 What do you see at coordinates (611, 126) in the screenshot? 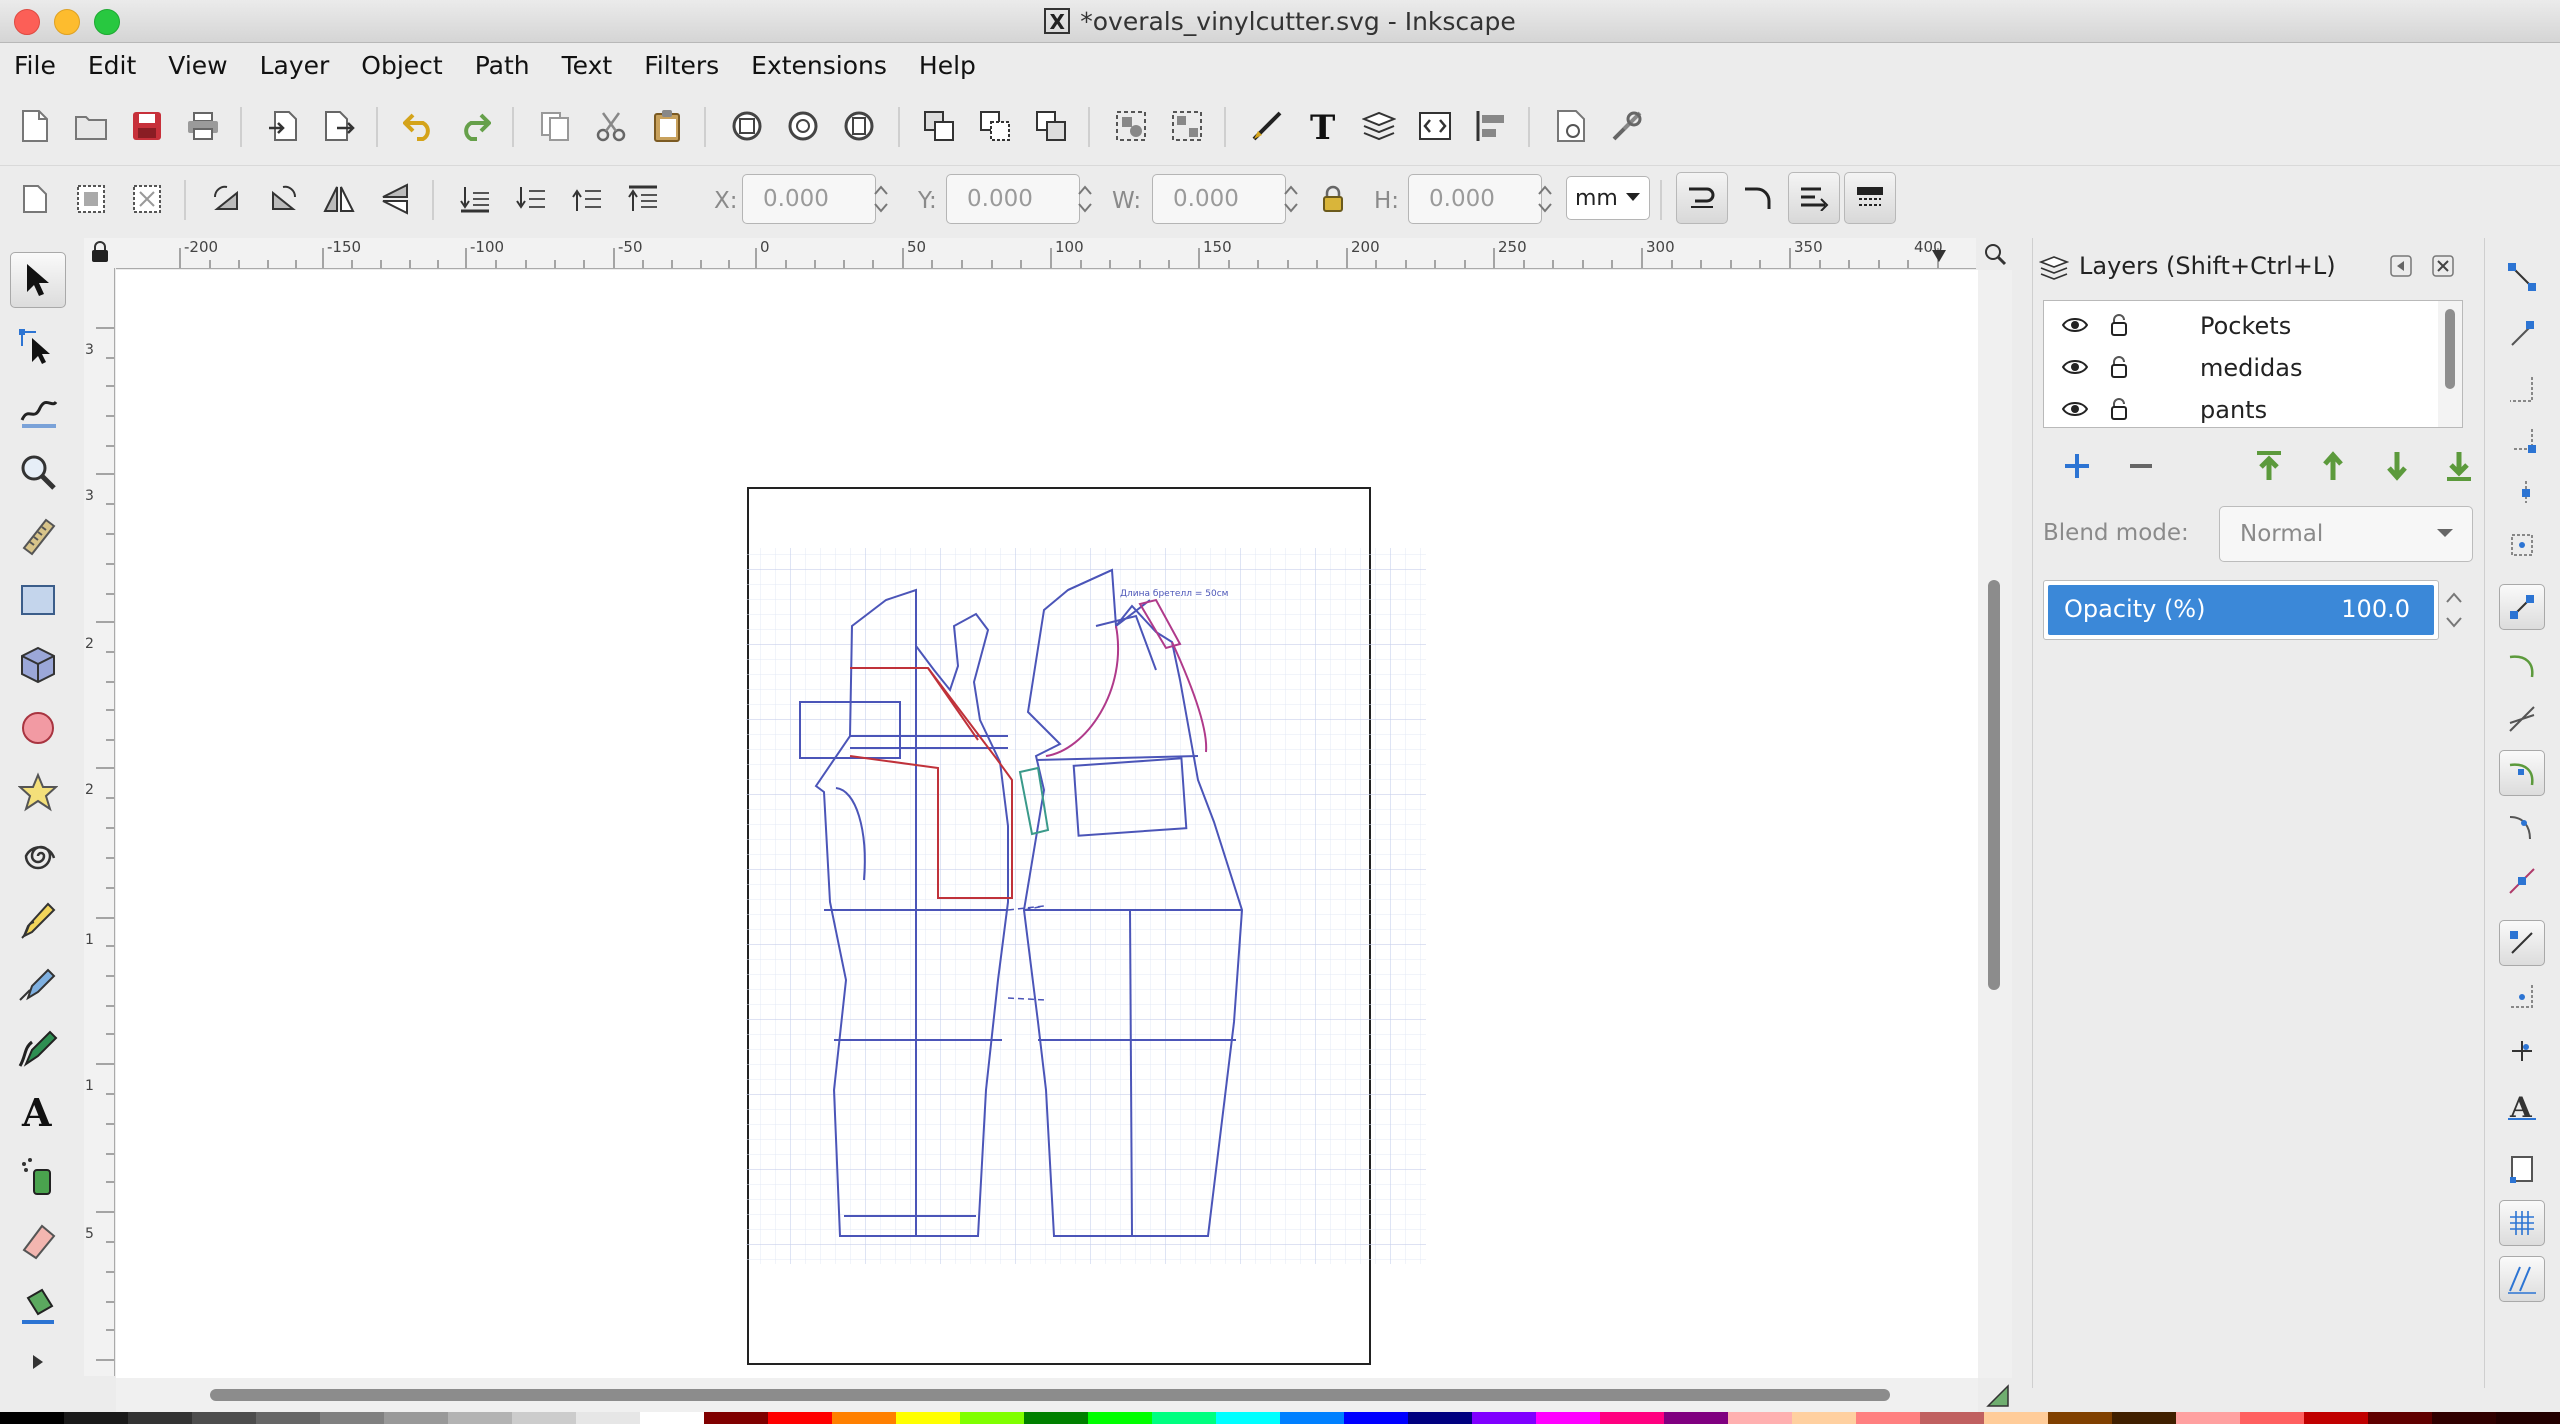
I see `cut-icon` at bounding box center [611, 126].